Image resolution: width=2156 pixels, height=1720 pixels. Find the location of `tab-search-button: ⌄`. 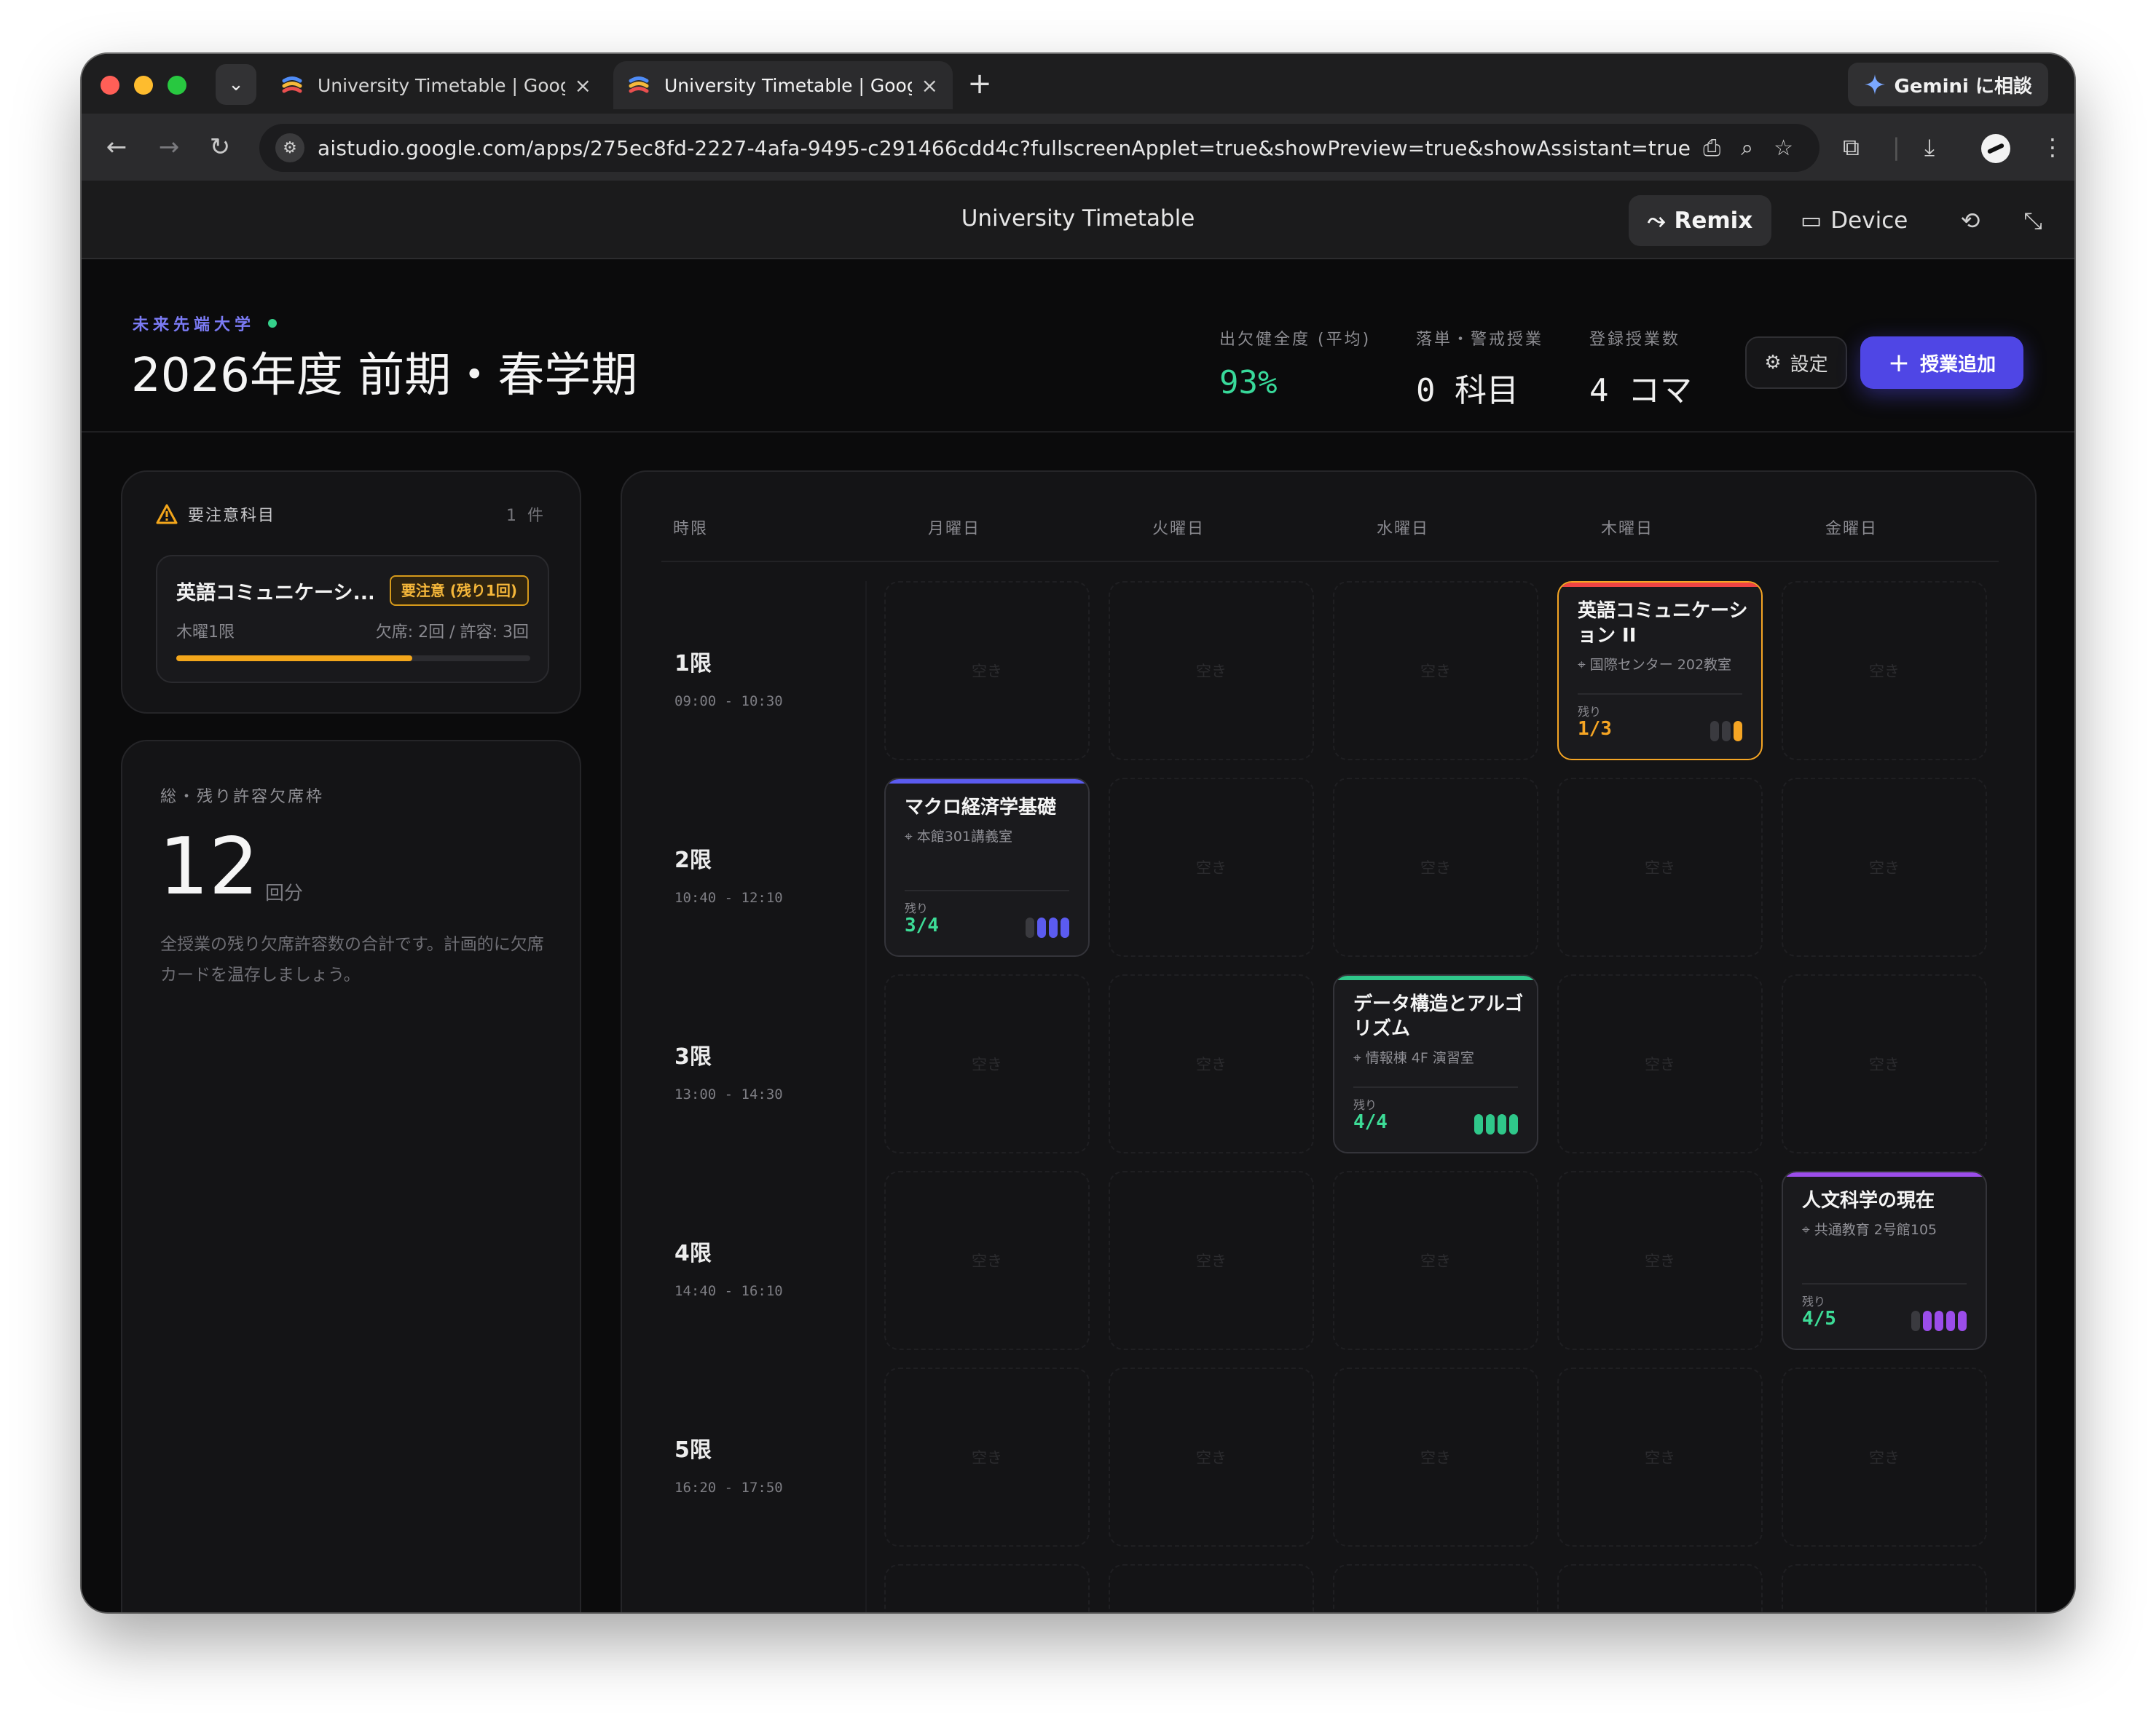

tab-search-button: ⌄ is located at coordinates (236, 84).